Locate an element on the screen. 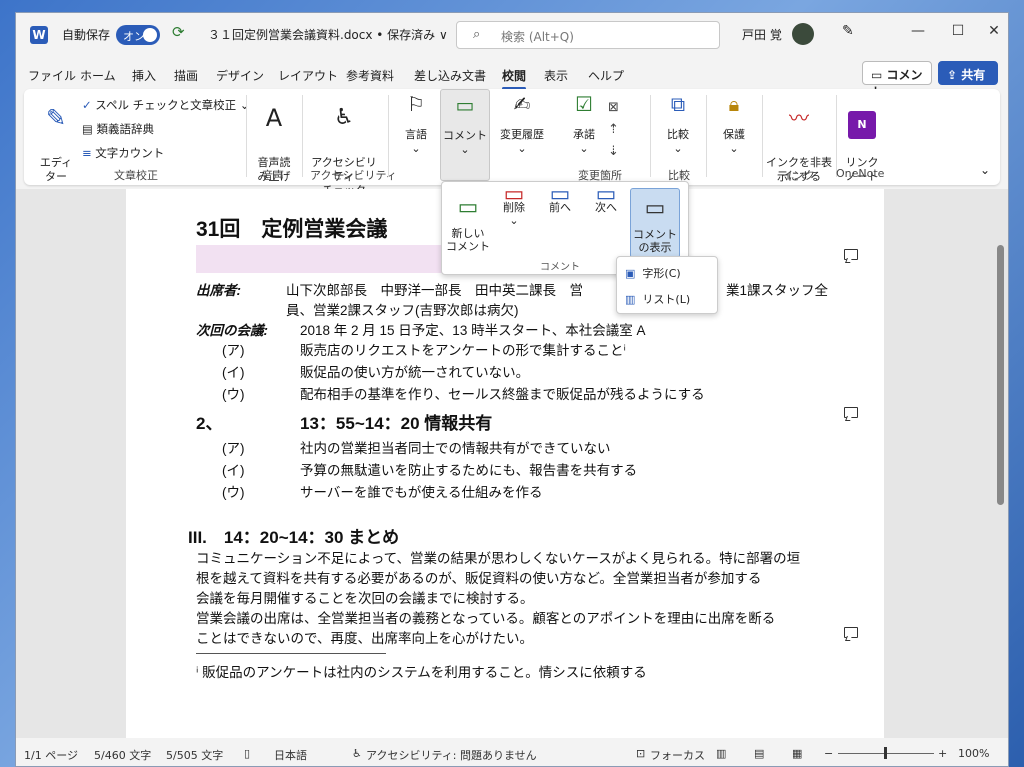 This screenshot has height=767, width=1024. delete-comment-button: ▭ 削除 ⌄ is located at coordinates (514, 205).